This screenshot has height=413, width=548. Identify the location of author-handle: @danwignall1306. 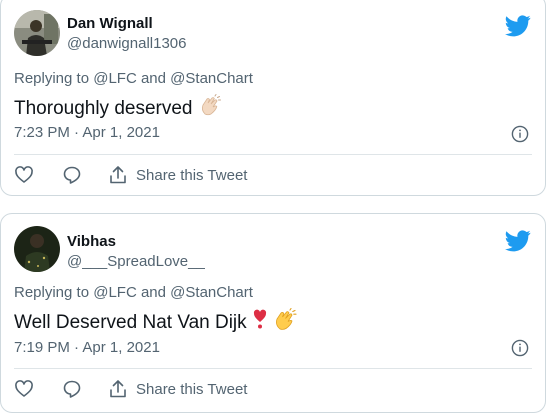
(126, 44).